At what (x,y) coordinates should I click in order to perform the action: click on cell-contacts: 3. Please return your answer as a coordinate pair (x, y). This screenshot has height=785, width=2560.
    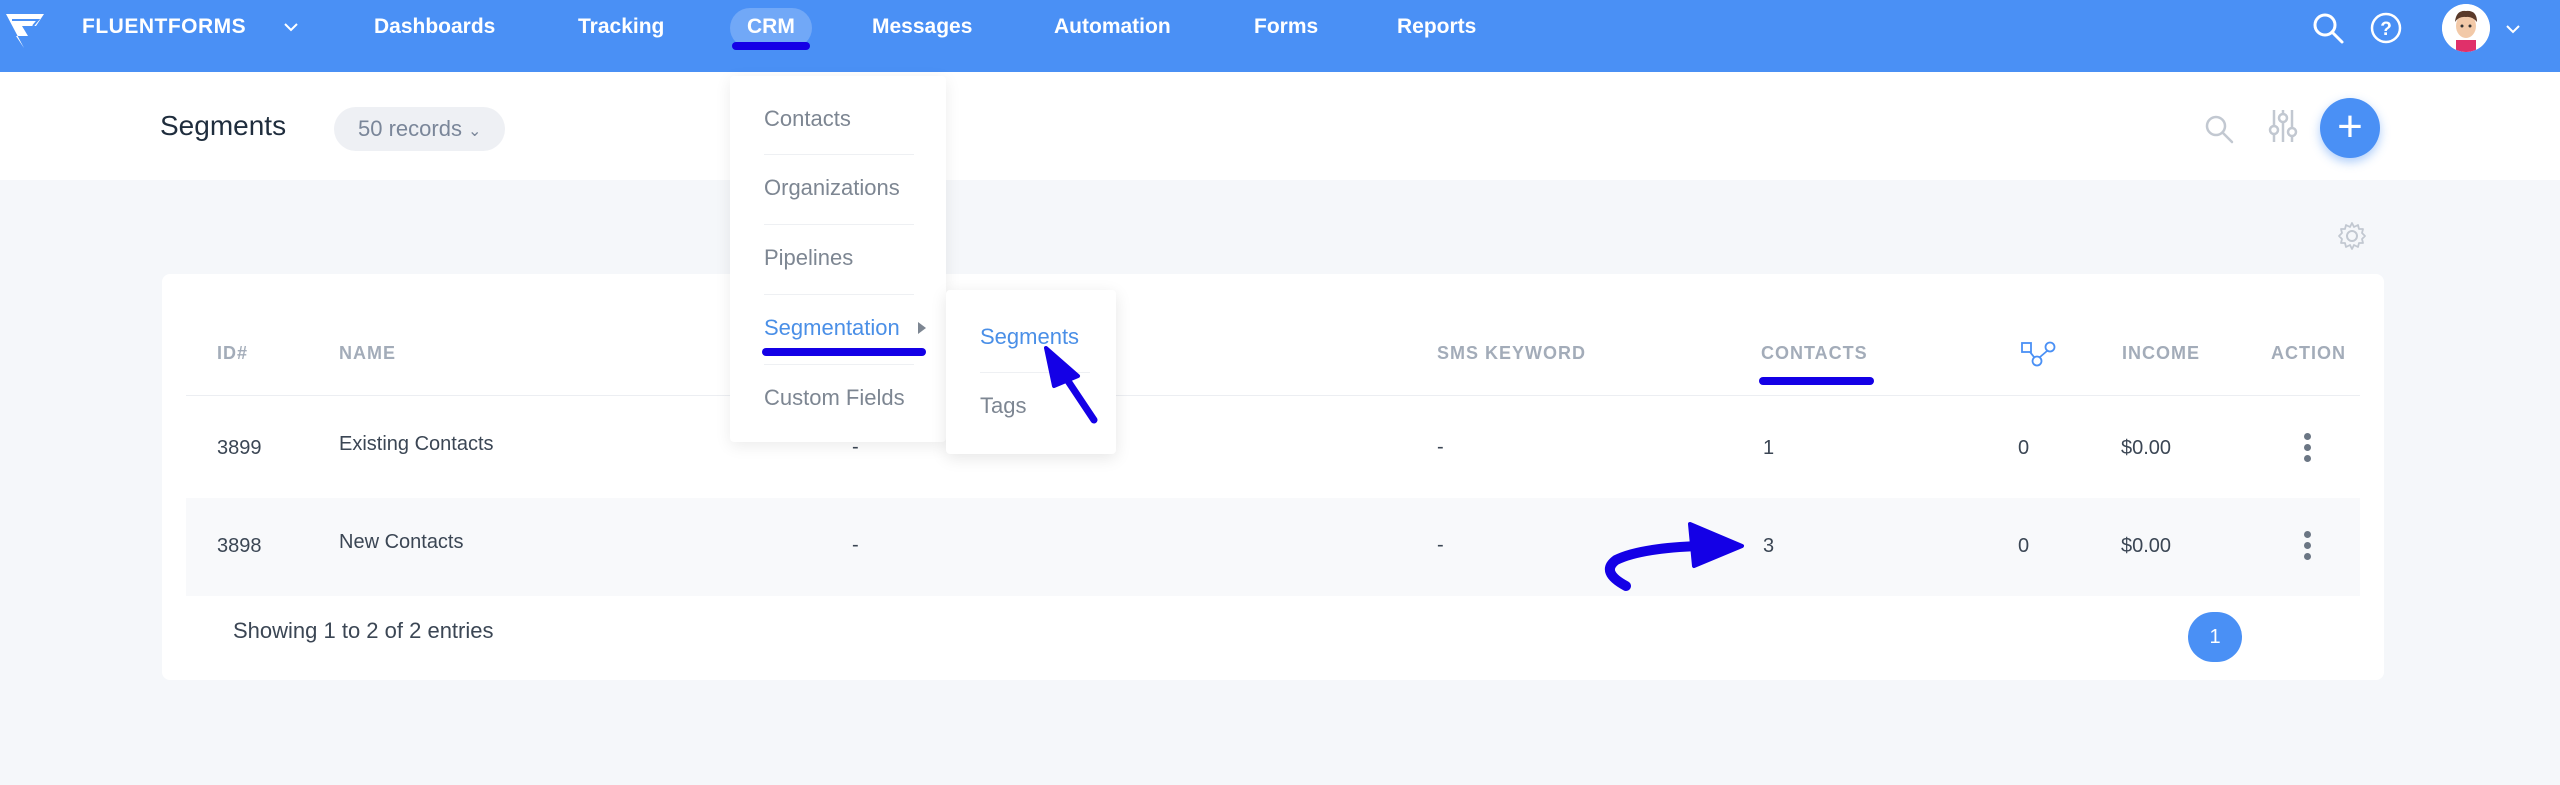
    Looking at the image, I should click on (1769, 546).